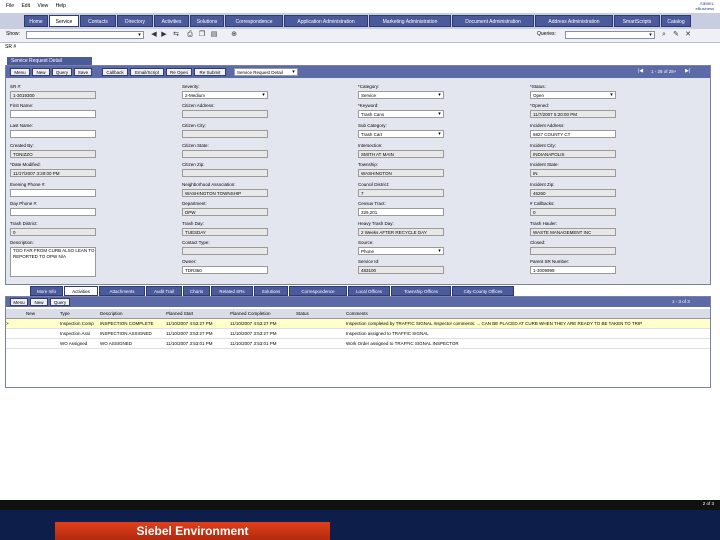 Image resolution: width=720 pixels, height=540 pixels. What do you see at coordinates (147, 72) in the screenshot?
I see `email-script-button: Email/Script` at bounding box center [147, 72].